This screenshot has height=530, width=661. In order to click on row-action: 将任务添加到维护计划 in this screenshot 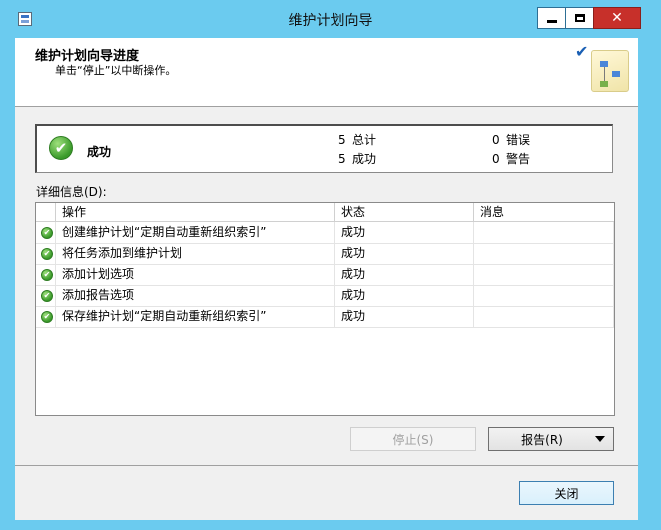, I will do `click(195, 253)`.